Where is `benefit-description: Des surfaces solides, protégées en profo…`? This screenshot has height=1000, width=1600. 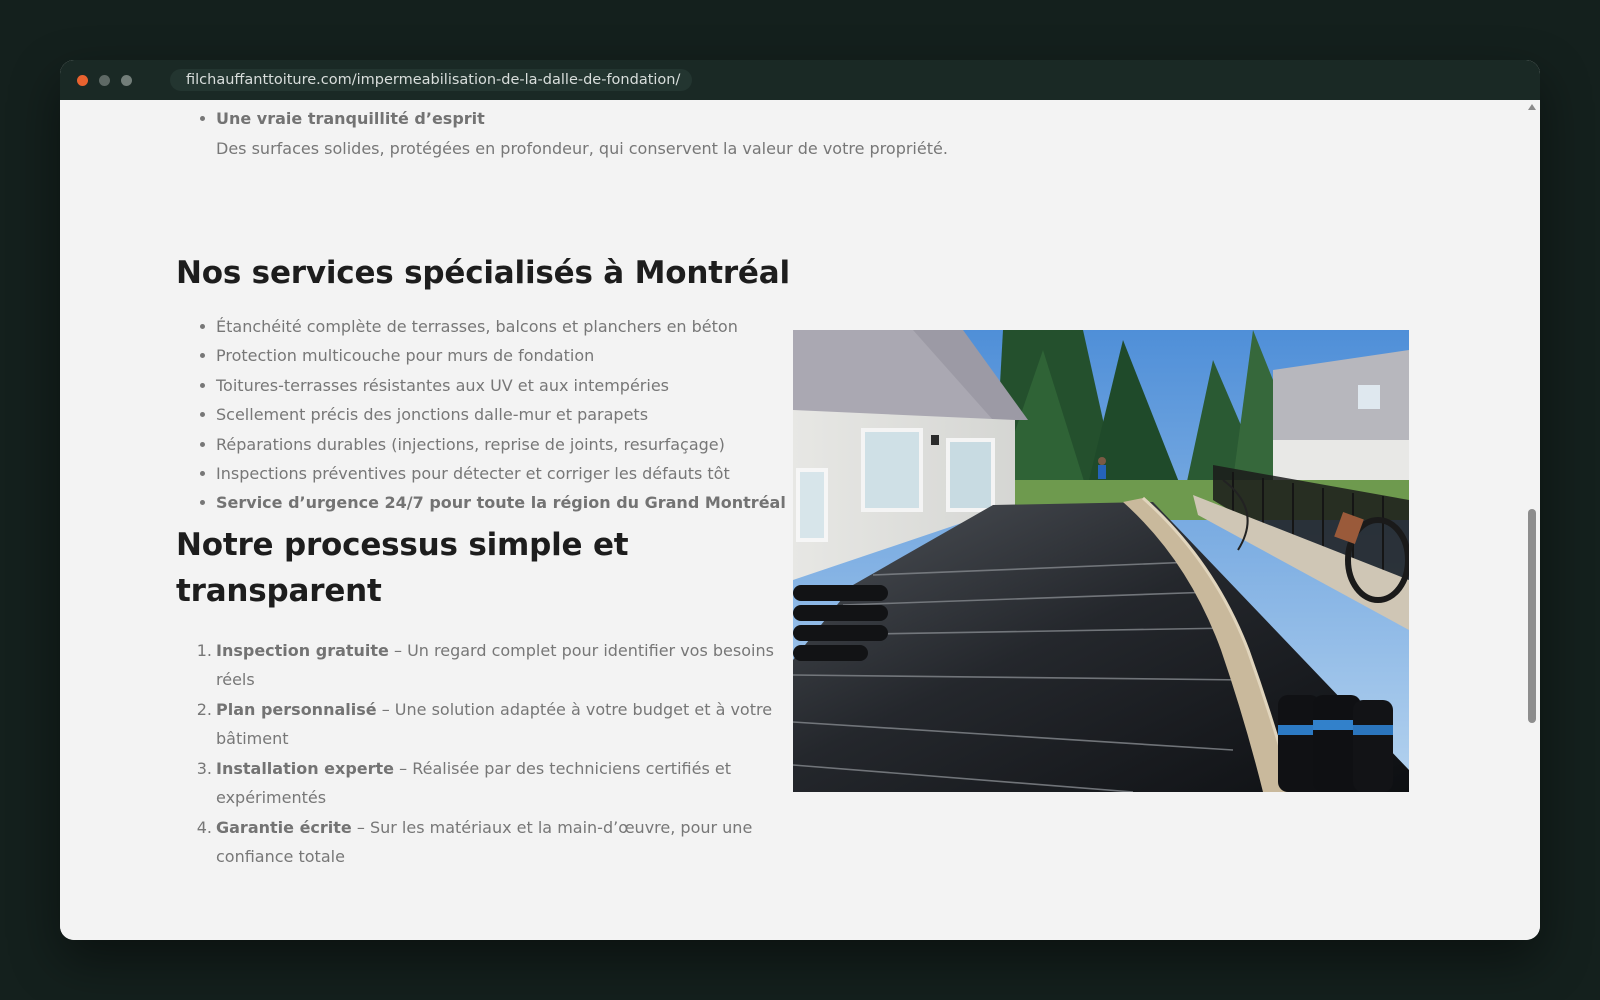 benefit-description: Des surfaces solides, protégées en profo… is located at coordinates (582, 148).